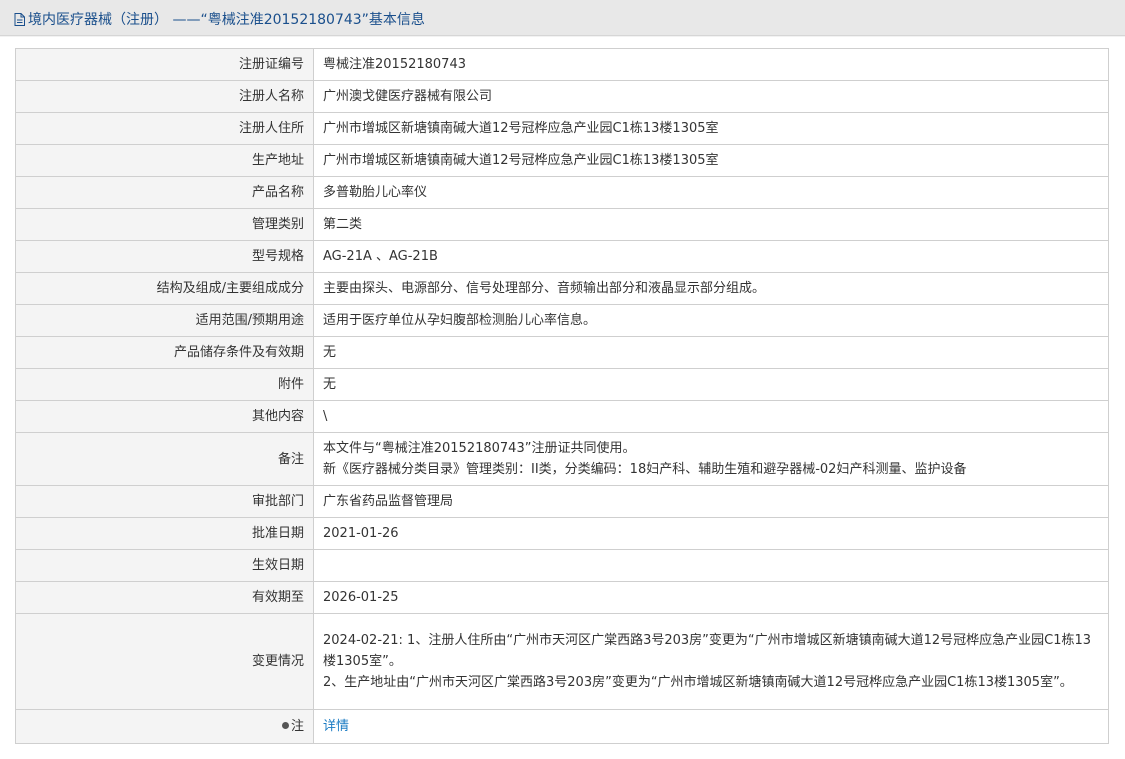 The image size is (1125, 759). I want to click on row-value, so click(711, 565).